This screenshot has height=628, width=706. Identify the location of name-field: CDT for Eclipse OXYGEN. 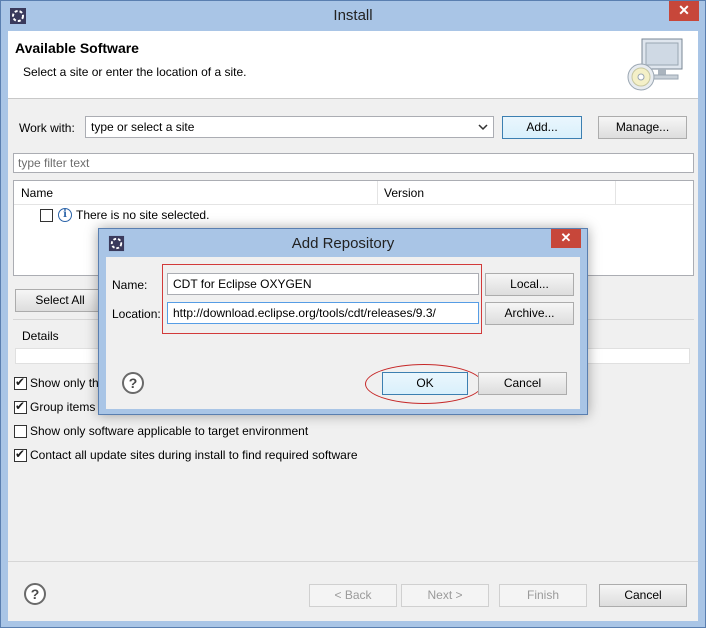
(323, 284).